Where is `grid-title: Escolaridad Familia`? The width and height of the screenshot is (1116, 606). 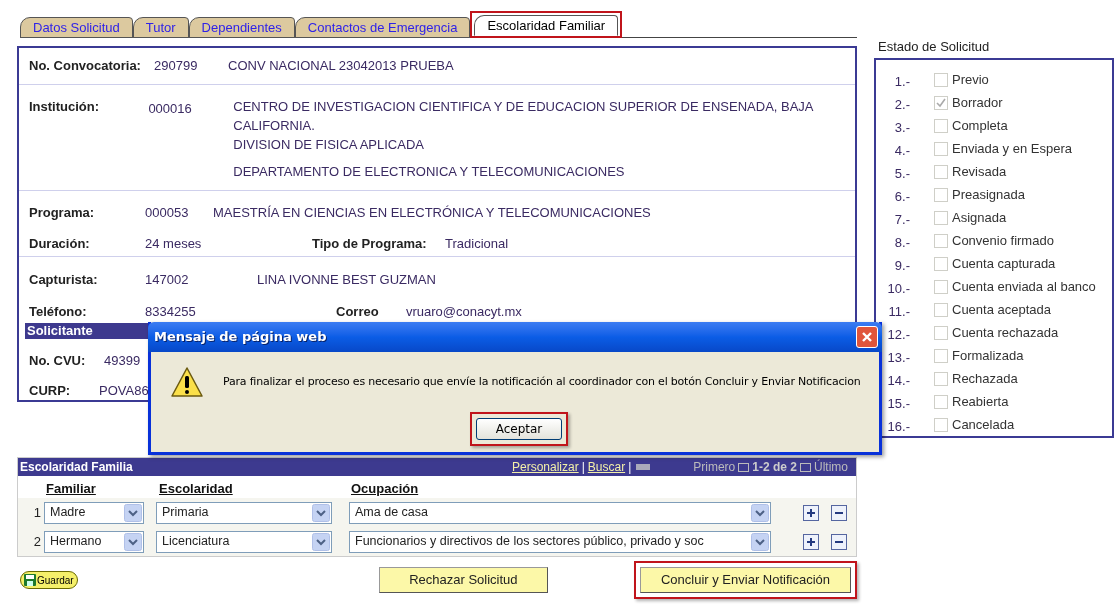 grid-title: Escolaridad Familia is located at coordinates (76, 467).